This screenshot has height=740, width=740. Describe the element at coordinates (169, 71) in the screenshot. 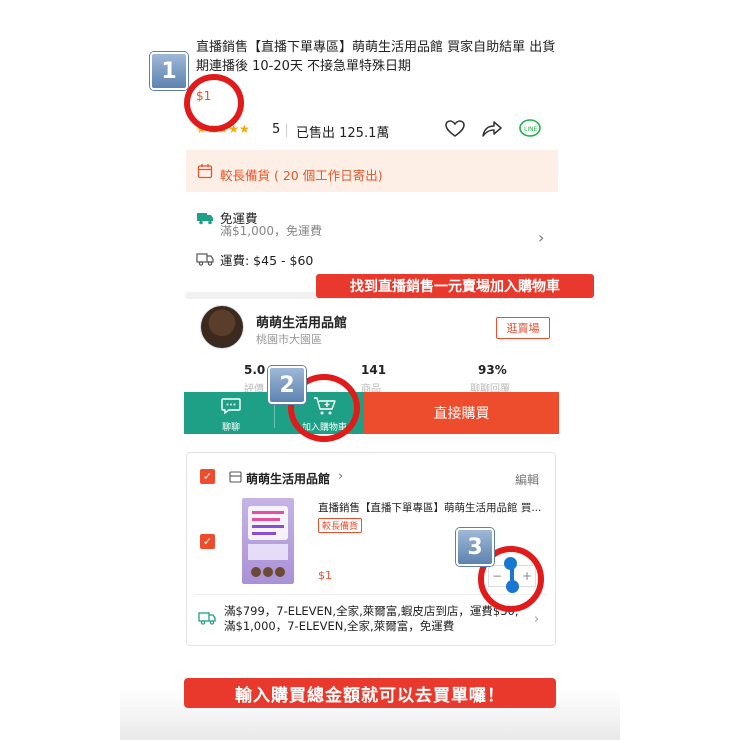

I see `step-badge-1: 1` at that location.